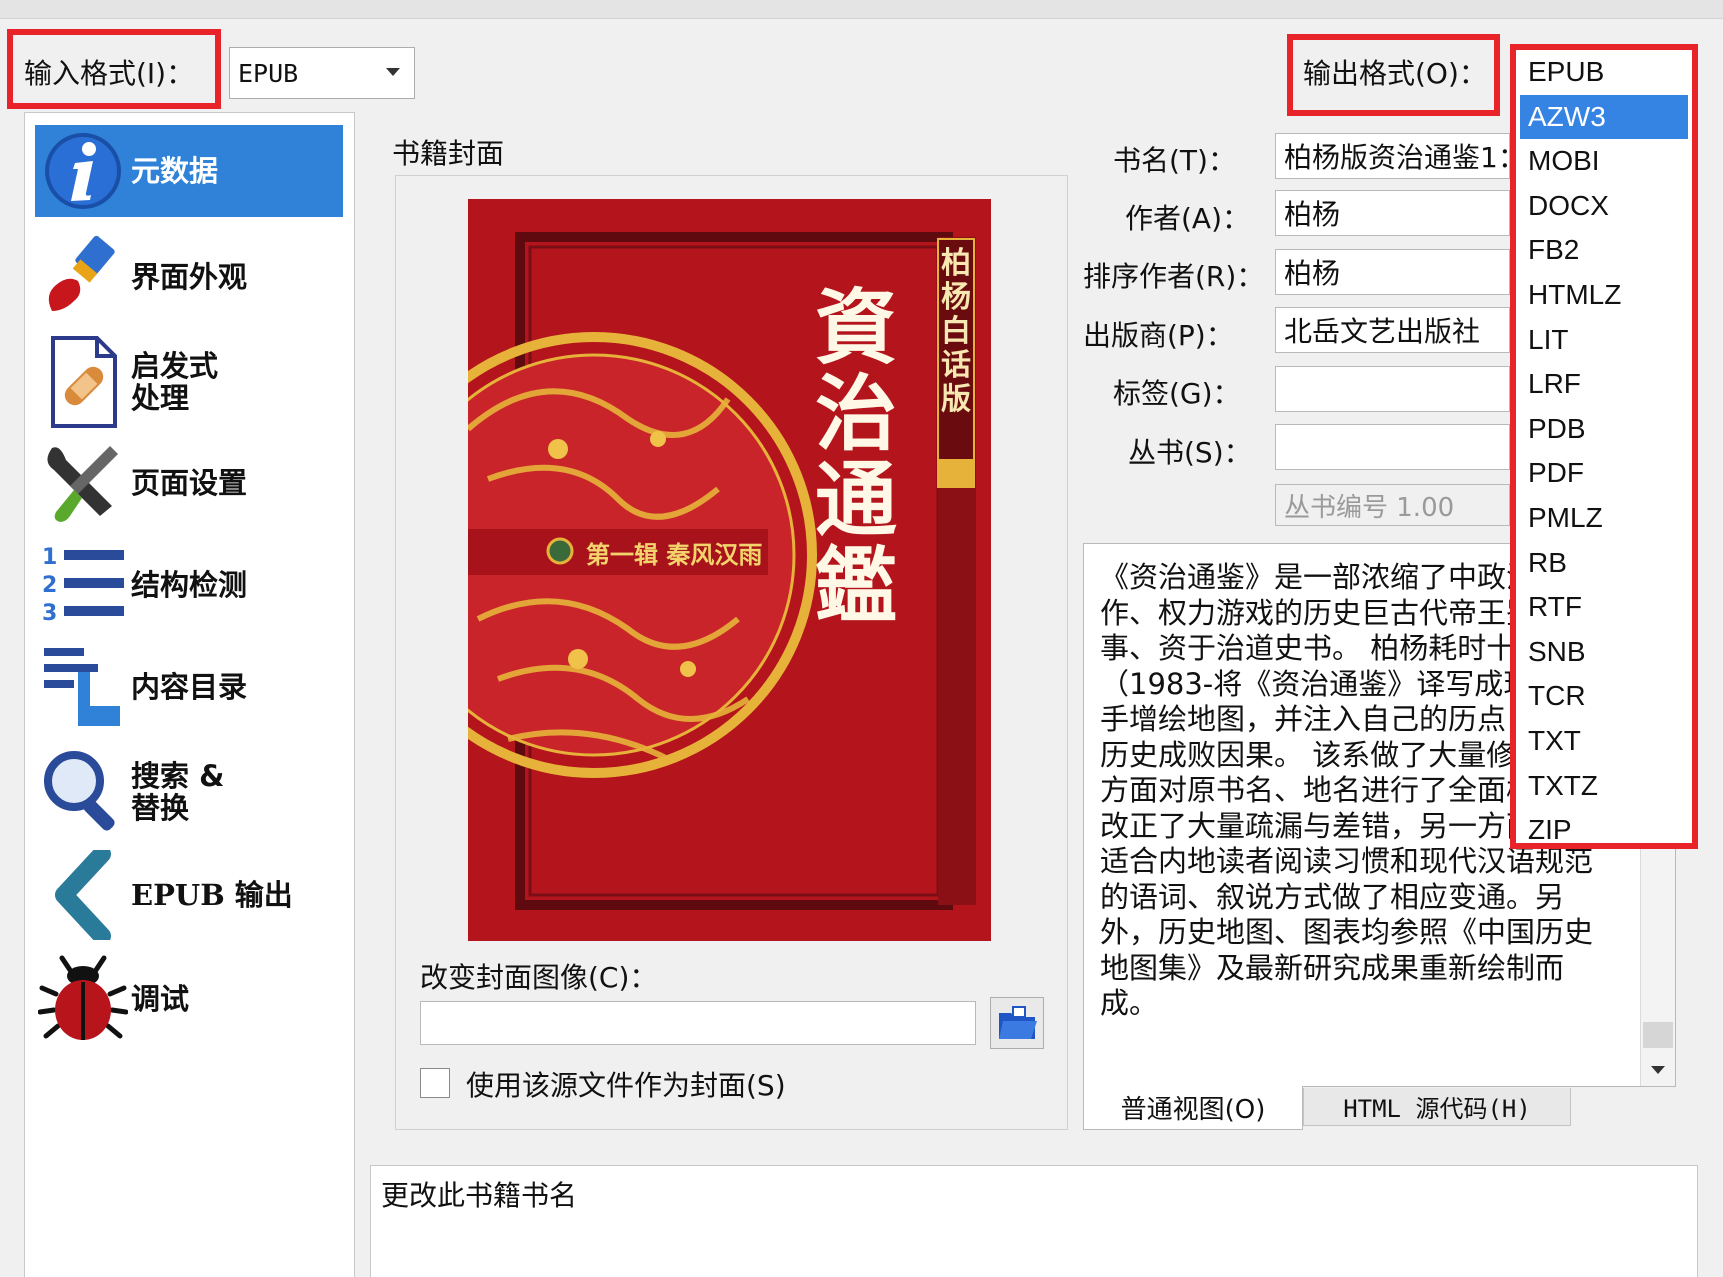  I want to click on publisher-label: 出版商(P)：, so click(1158, 335).